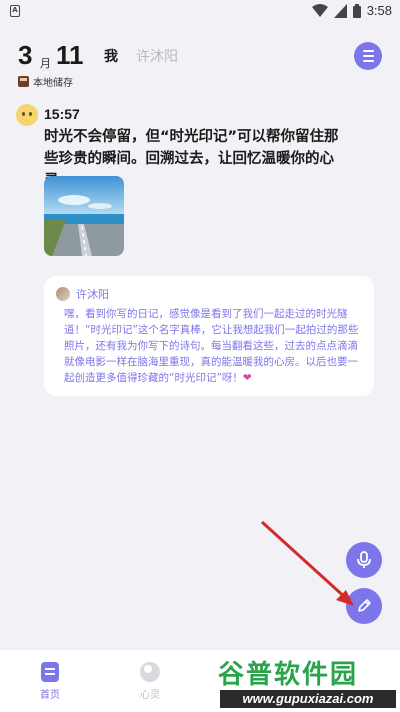 The width and height of the screenshot is (400, 712). I want to click on signal-icon, so click(340, 10).